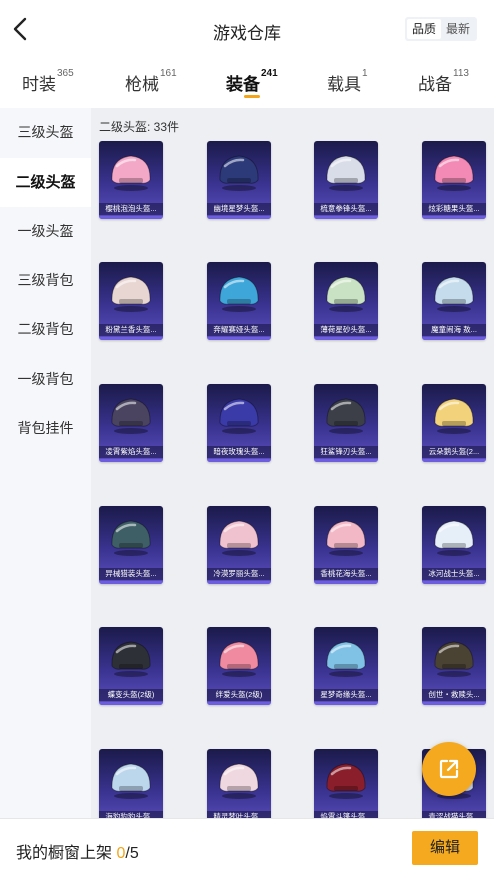  What do you see at coordinates (424, 29) in the screenshot?
I see `sort-quality-button: 品质` at bounding box center [424, 29].